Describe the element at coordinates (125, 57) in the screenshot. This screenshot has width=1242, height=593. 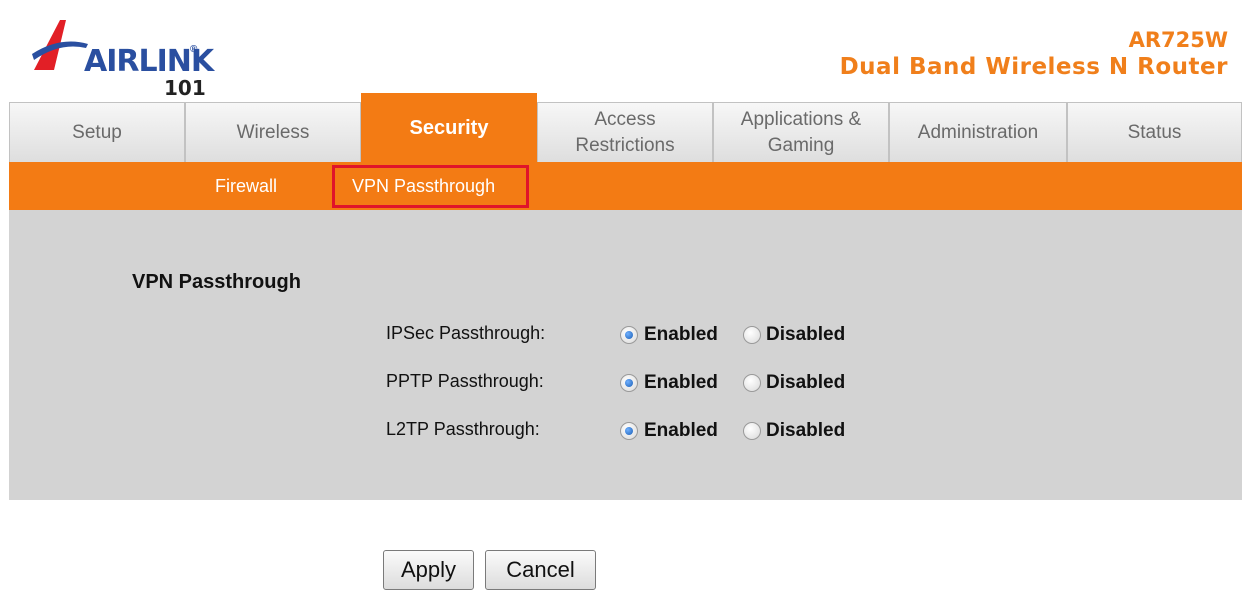
I see `airlink-logo: AIRLINK ® 101` at that location.